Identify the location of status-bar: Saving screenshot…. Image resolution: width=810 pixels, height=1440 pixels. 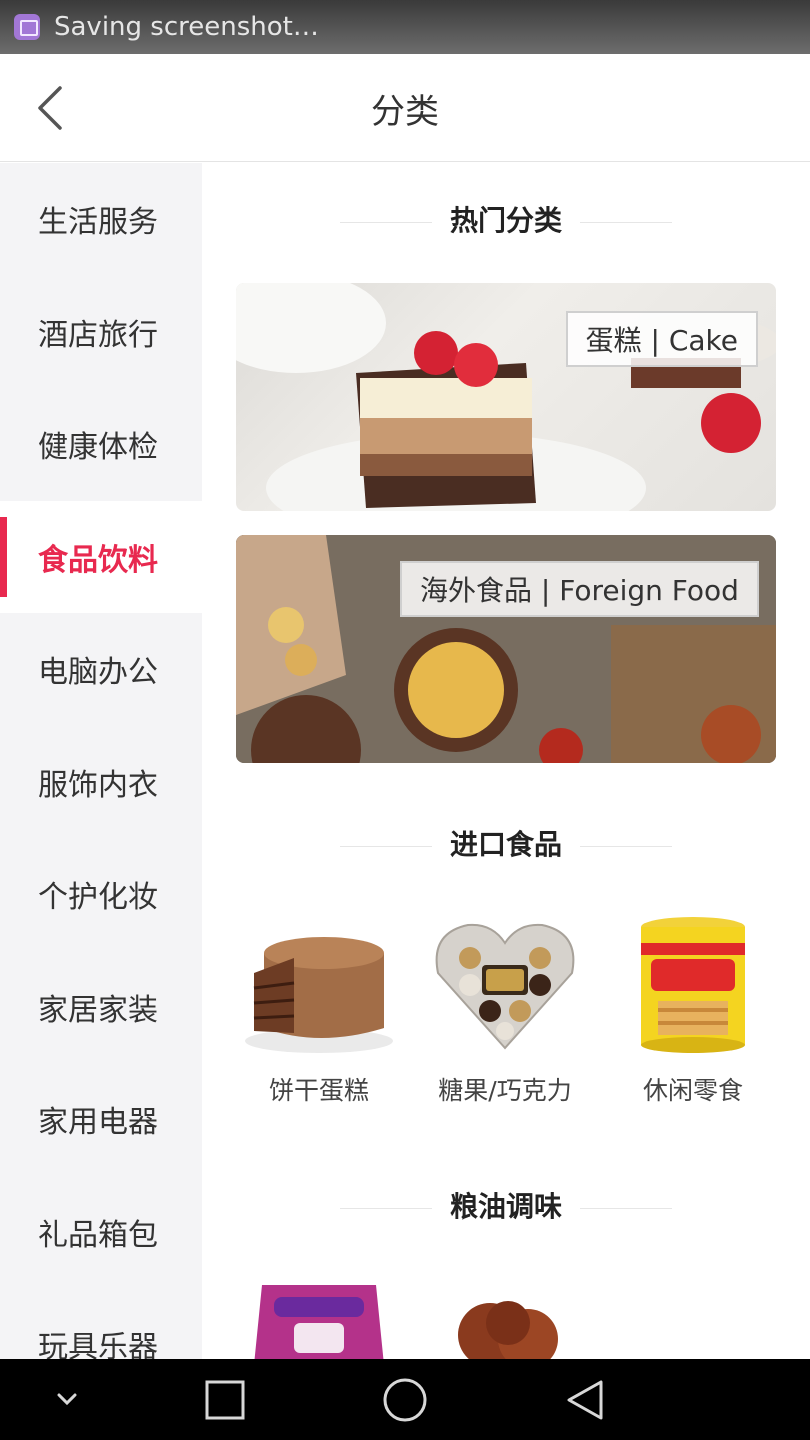
(405, 27).